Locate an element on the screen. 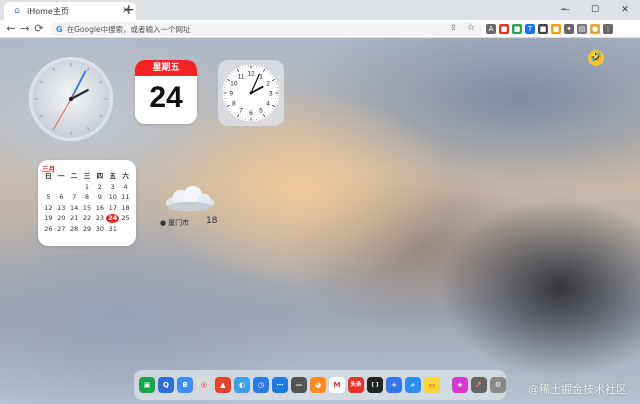 This screenshot has width=640, height=404. clock-numeral: 3 is located at coordinates (271, 93).